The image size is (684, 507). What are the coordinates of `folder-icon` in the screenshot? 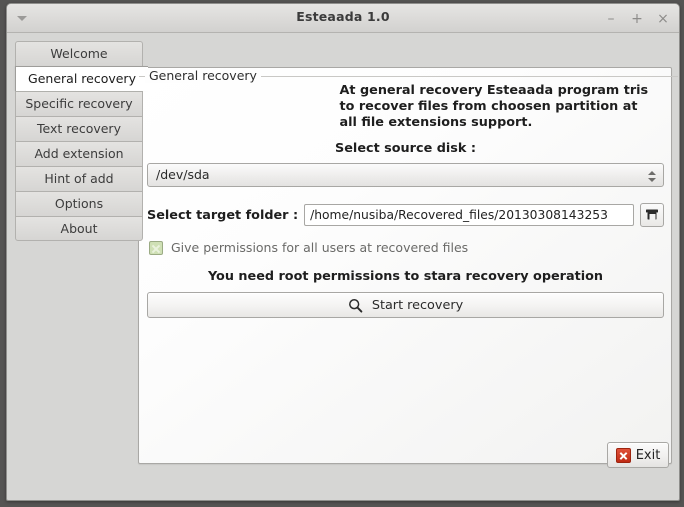 It's located at (651, 214).